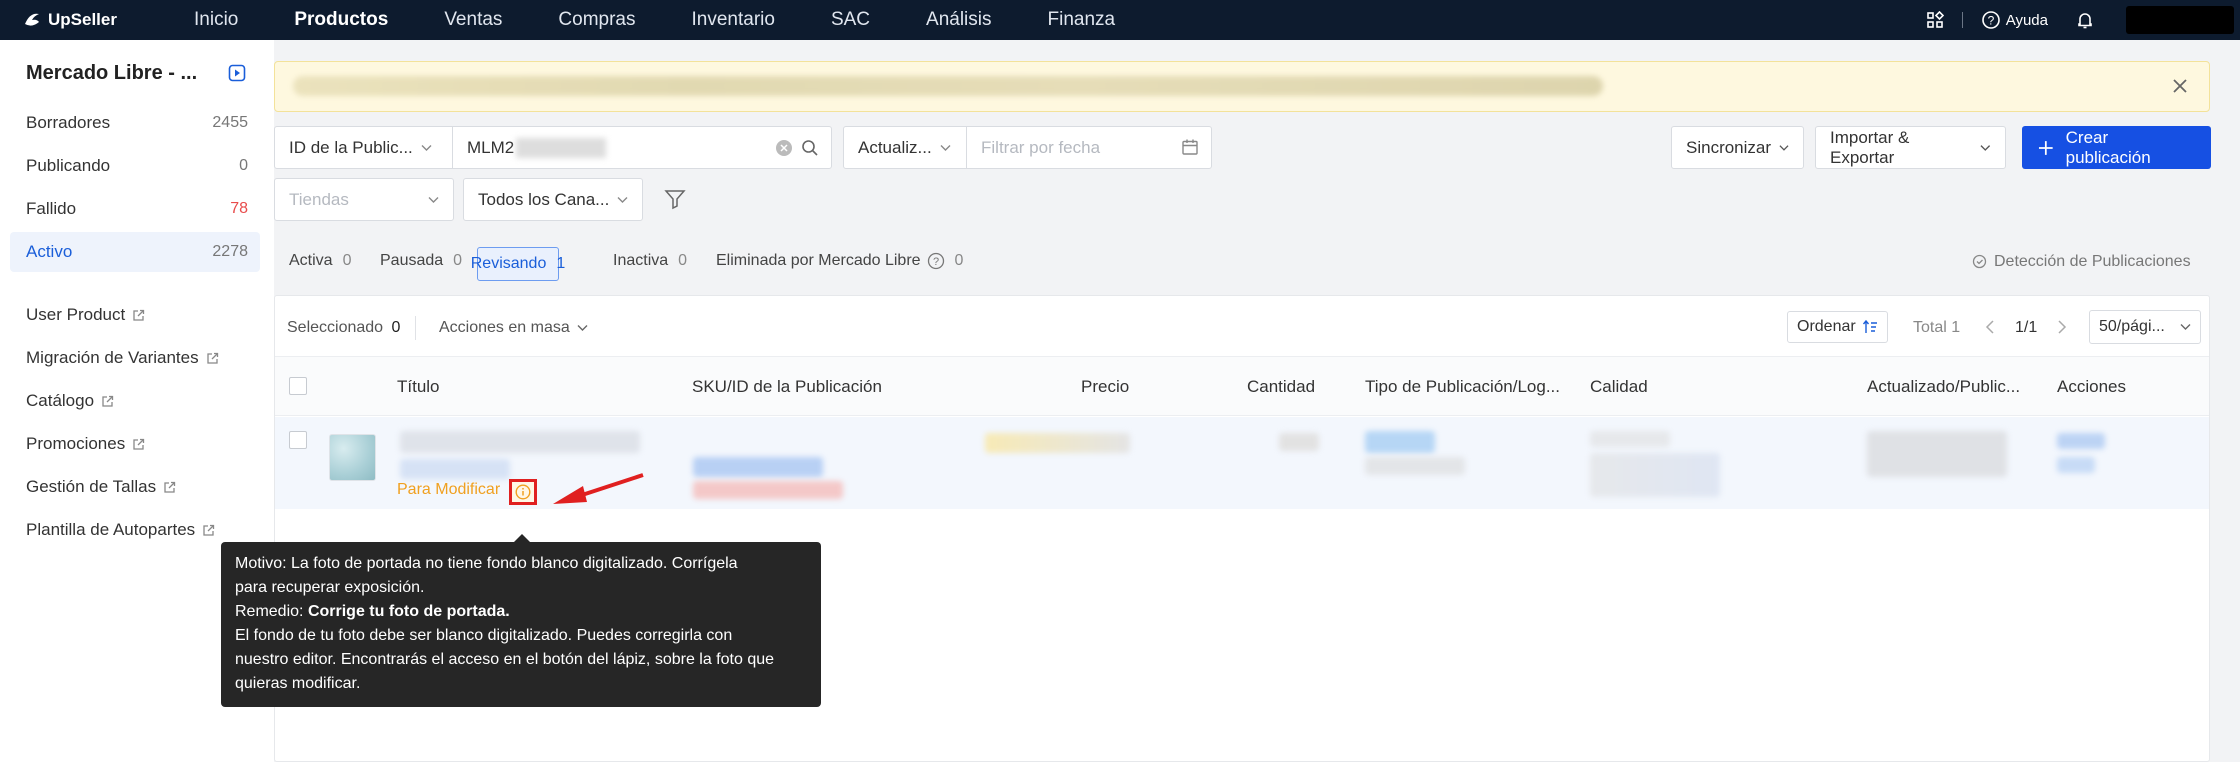 This screenshot has height=762, width=2240. Describe the element at coordinates (810, 150) in the screenshot. I see `search-icon` at that location.